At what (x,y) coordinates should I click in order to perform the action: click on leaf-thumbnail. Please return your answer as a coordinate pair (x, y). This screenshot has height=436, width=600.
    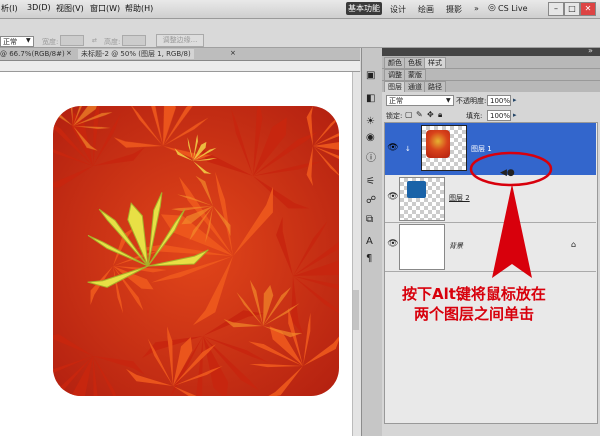
    Looking at the image, I should click on (438, 144).